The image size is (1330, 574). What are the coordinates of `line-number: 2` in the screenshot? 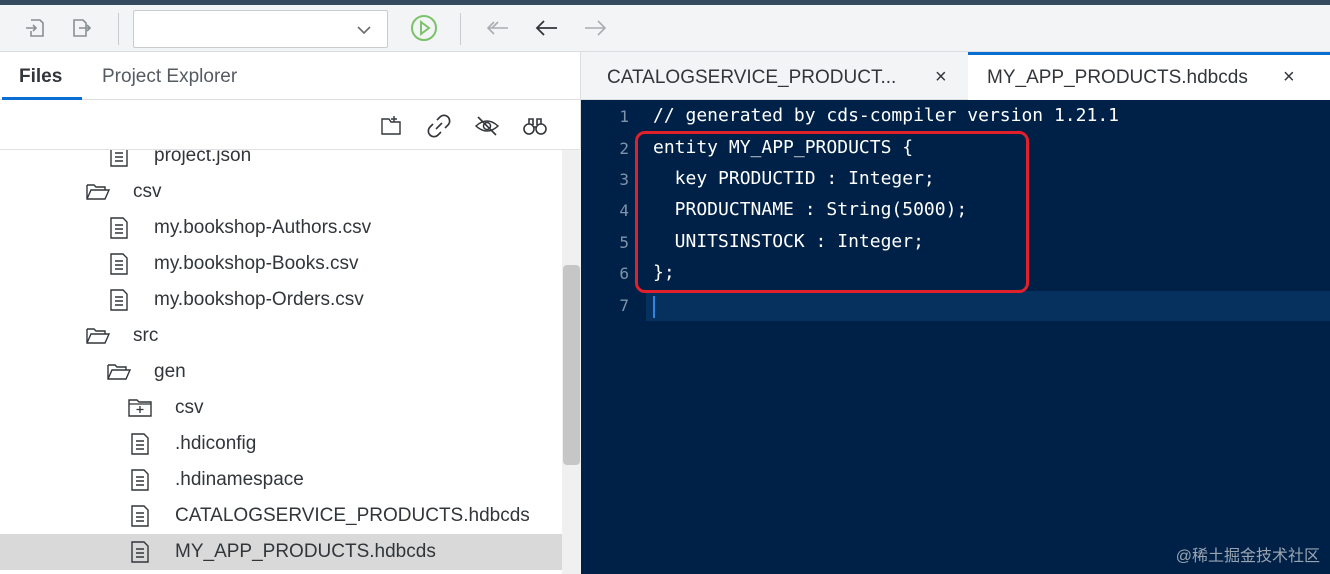 It's located at (624, 148).